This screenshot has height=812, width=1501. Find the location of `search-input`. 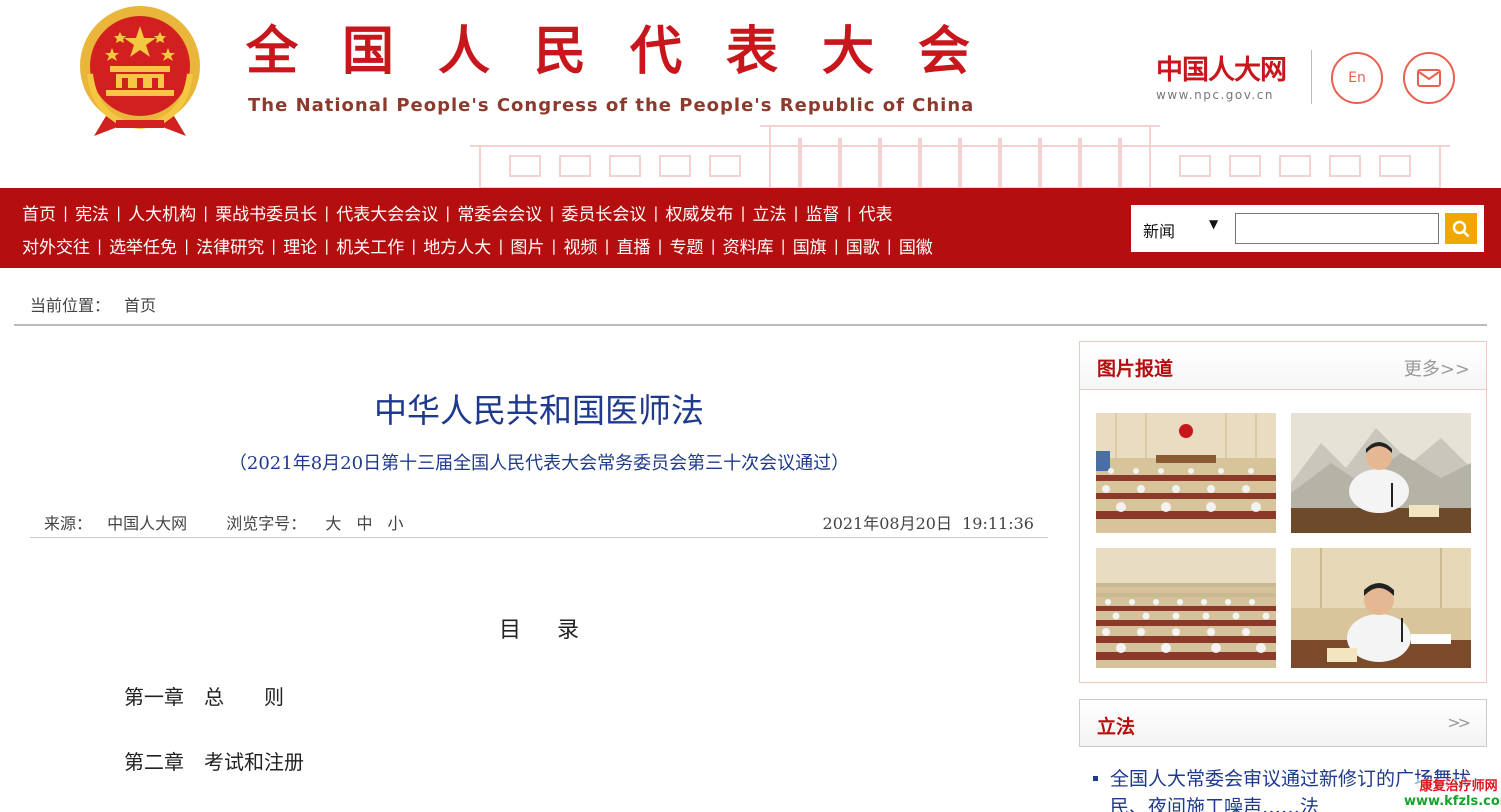

search-input is located at coordinates (1337, 228).